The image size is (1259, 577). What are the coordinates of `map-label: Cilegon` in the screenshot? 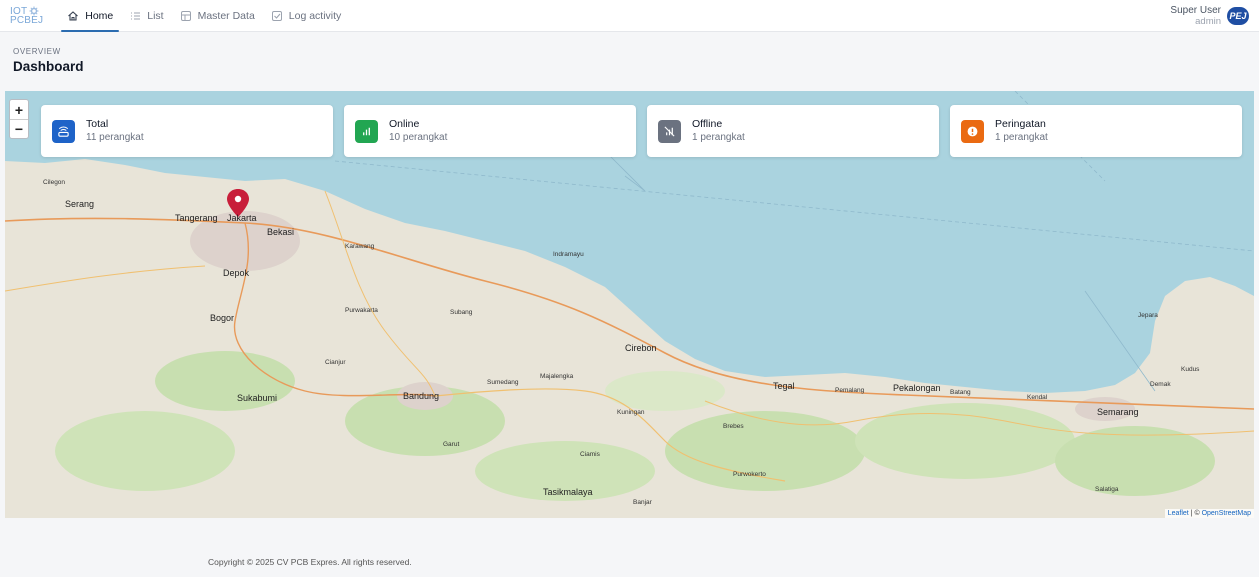 It's located at (54, 182).